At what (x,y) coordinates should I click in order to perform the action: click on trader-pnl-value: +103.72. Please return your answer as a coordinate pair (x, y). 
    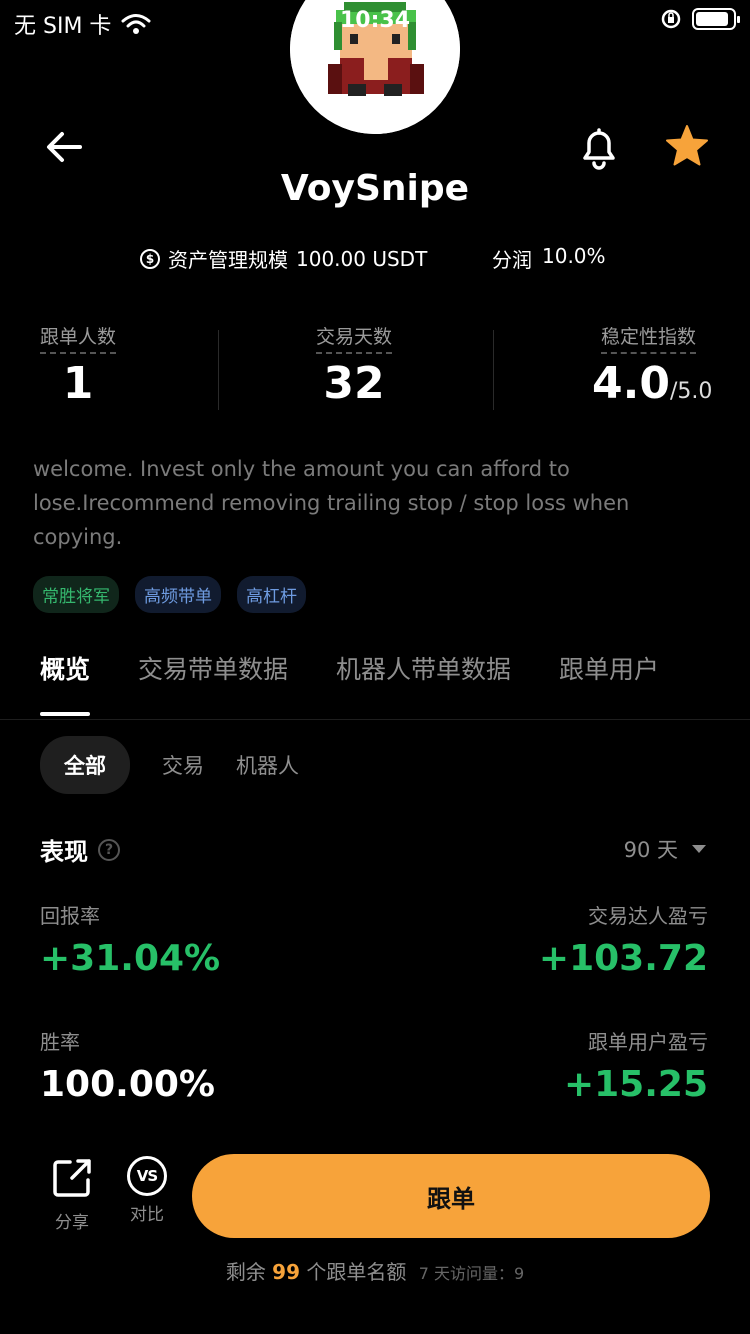
    Looking at the image, I should click on (623, 958).